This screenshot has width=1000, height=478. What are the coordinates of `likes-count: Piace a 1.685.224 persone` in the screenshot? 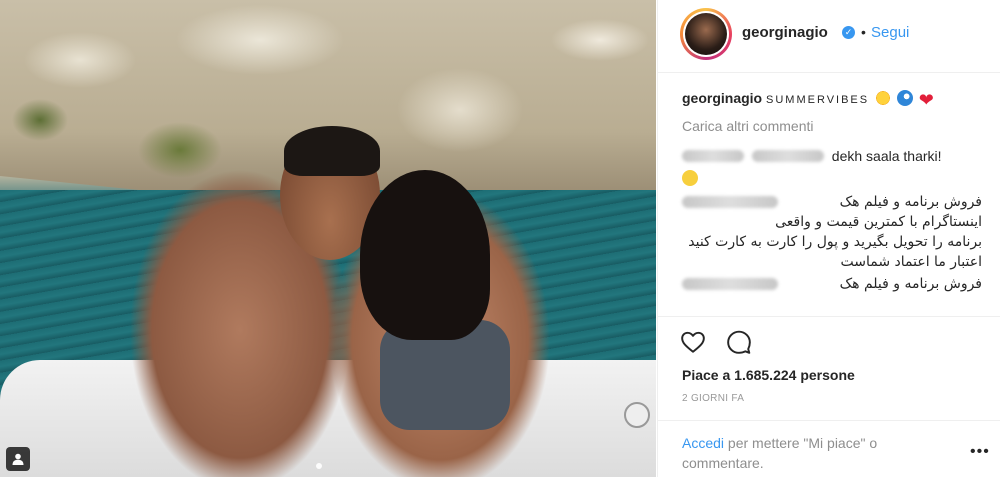 It's located at (768, 375).